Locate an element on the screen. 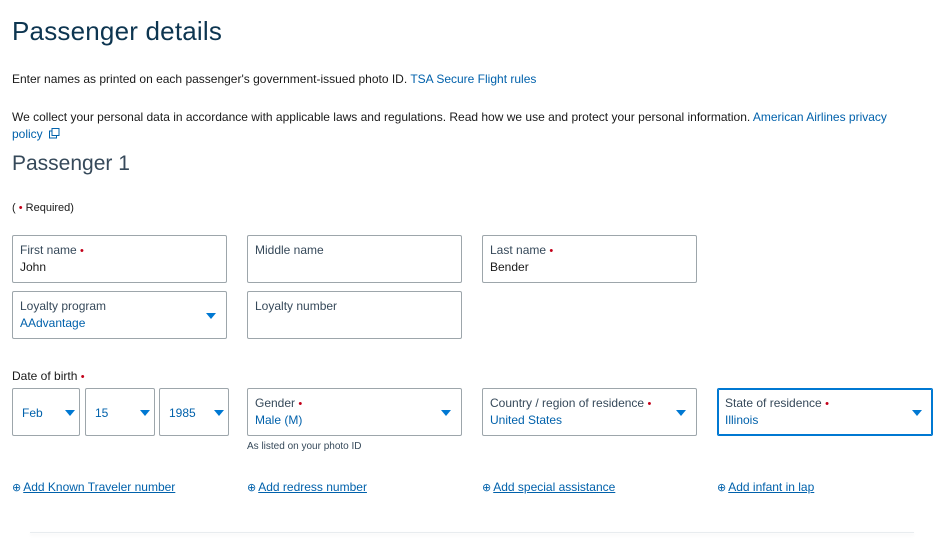 This screenshot has width=944, height=538. dob-year-select: 1985 is located at coordinates (194, 412).